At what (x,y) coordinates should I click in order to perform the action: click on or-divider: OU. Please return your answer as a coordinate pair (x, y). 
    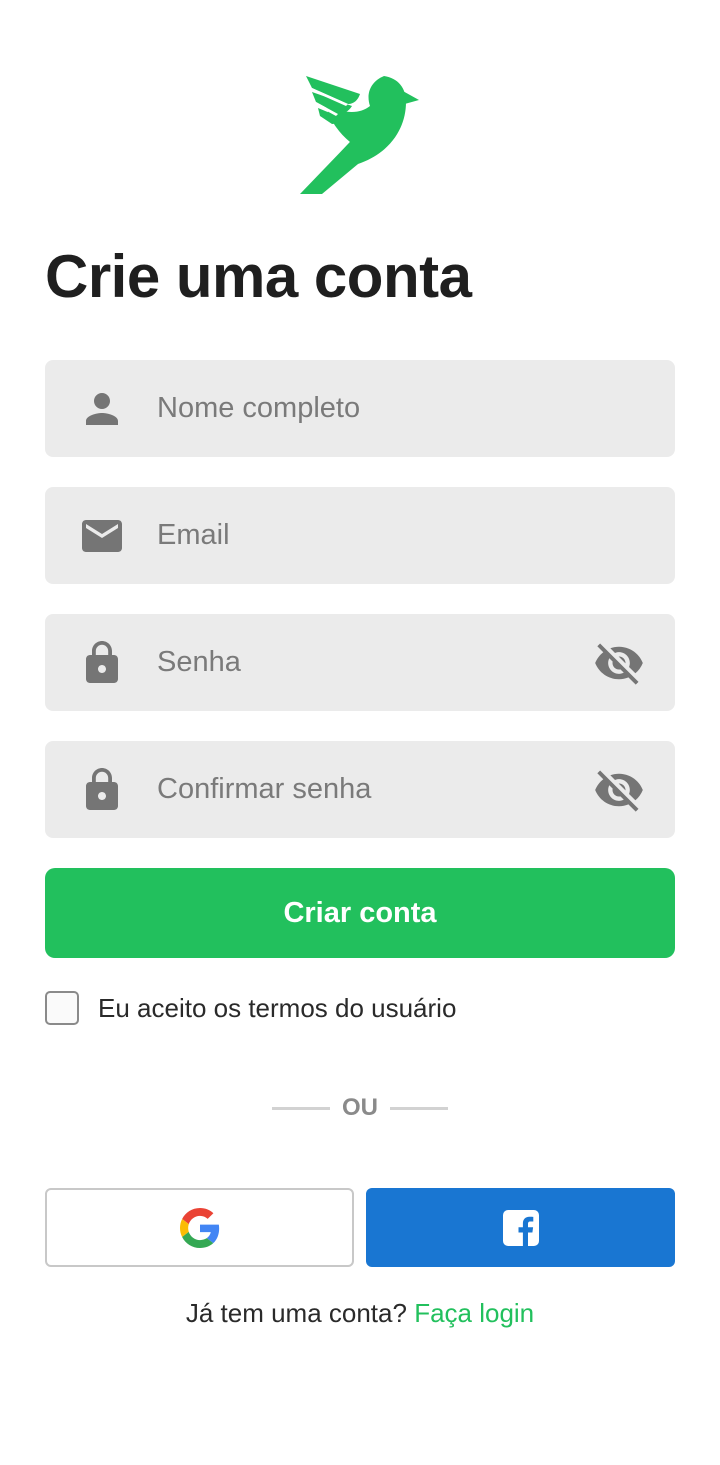
    Looking at the image, I should click on (360, 1108).